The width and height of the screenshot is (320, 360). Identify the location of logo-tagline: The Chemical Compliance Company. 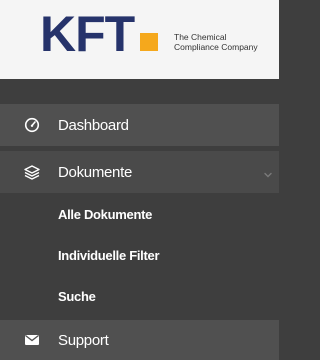
(226, 42).